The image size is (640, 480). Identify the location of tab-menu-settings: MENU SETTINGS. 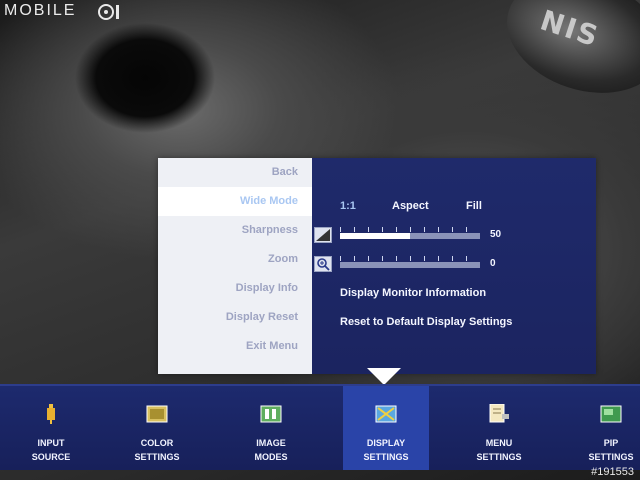
(499, 428).